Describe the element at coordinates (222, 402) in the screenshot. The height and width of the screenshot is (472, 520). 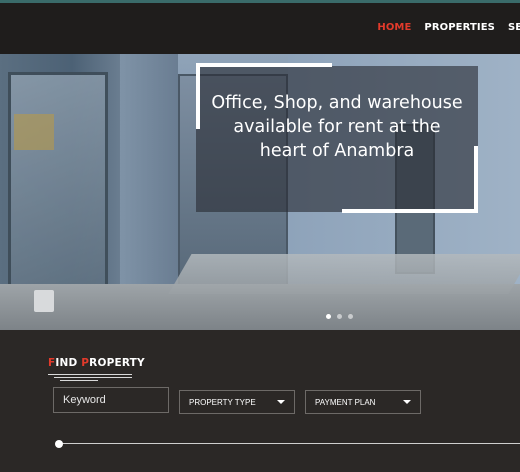
I see `property-type-label: PROPERTY TYPE` at that location.